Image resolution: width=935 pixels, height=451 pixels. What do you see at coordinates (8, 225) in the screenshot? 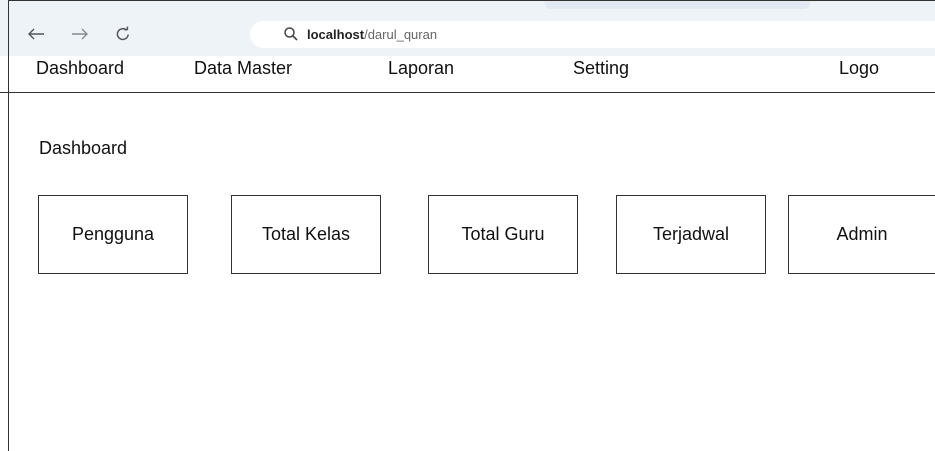
I see `frame-left-border` at bounding box center [8, 225].